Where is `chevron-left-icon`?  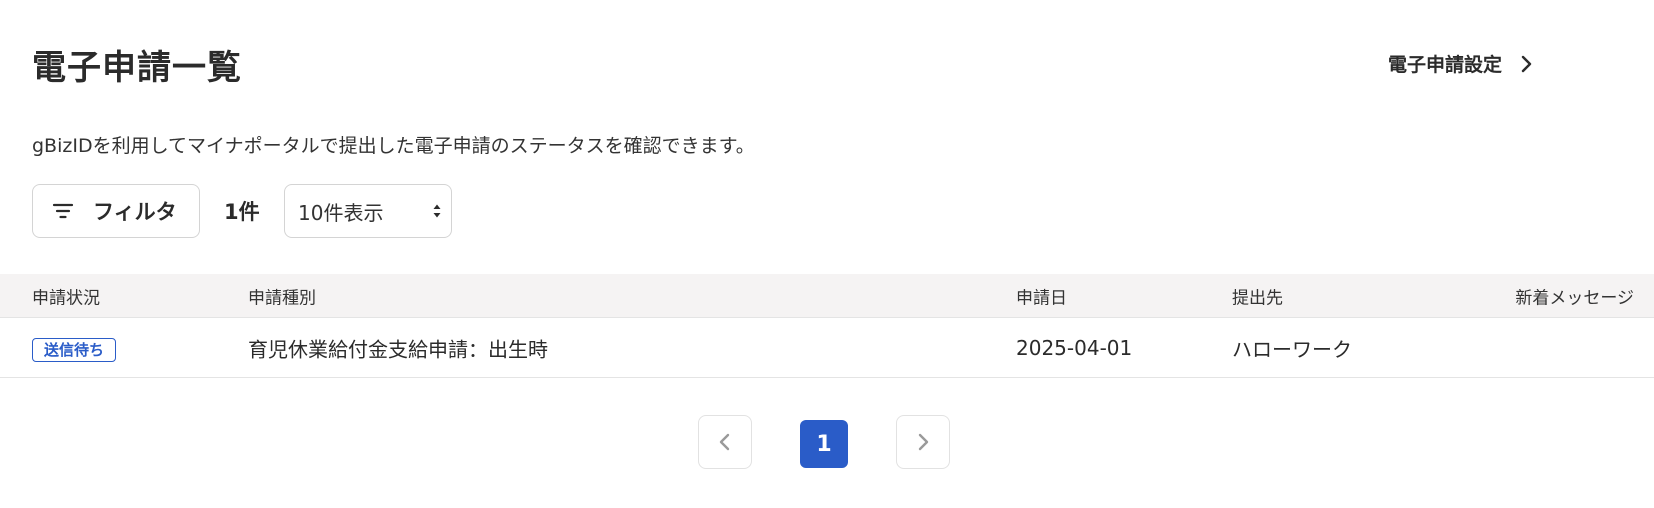
chevron-left-icon is located at coordinates (724, 442).